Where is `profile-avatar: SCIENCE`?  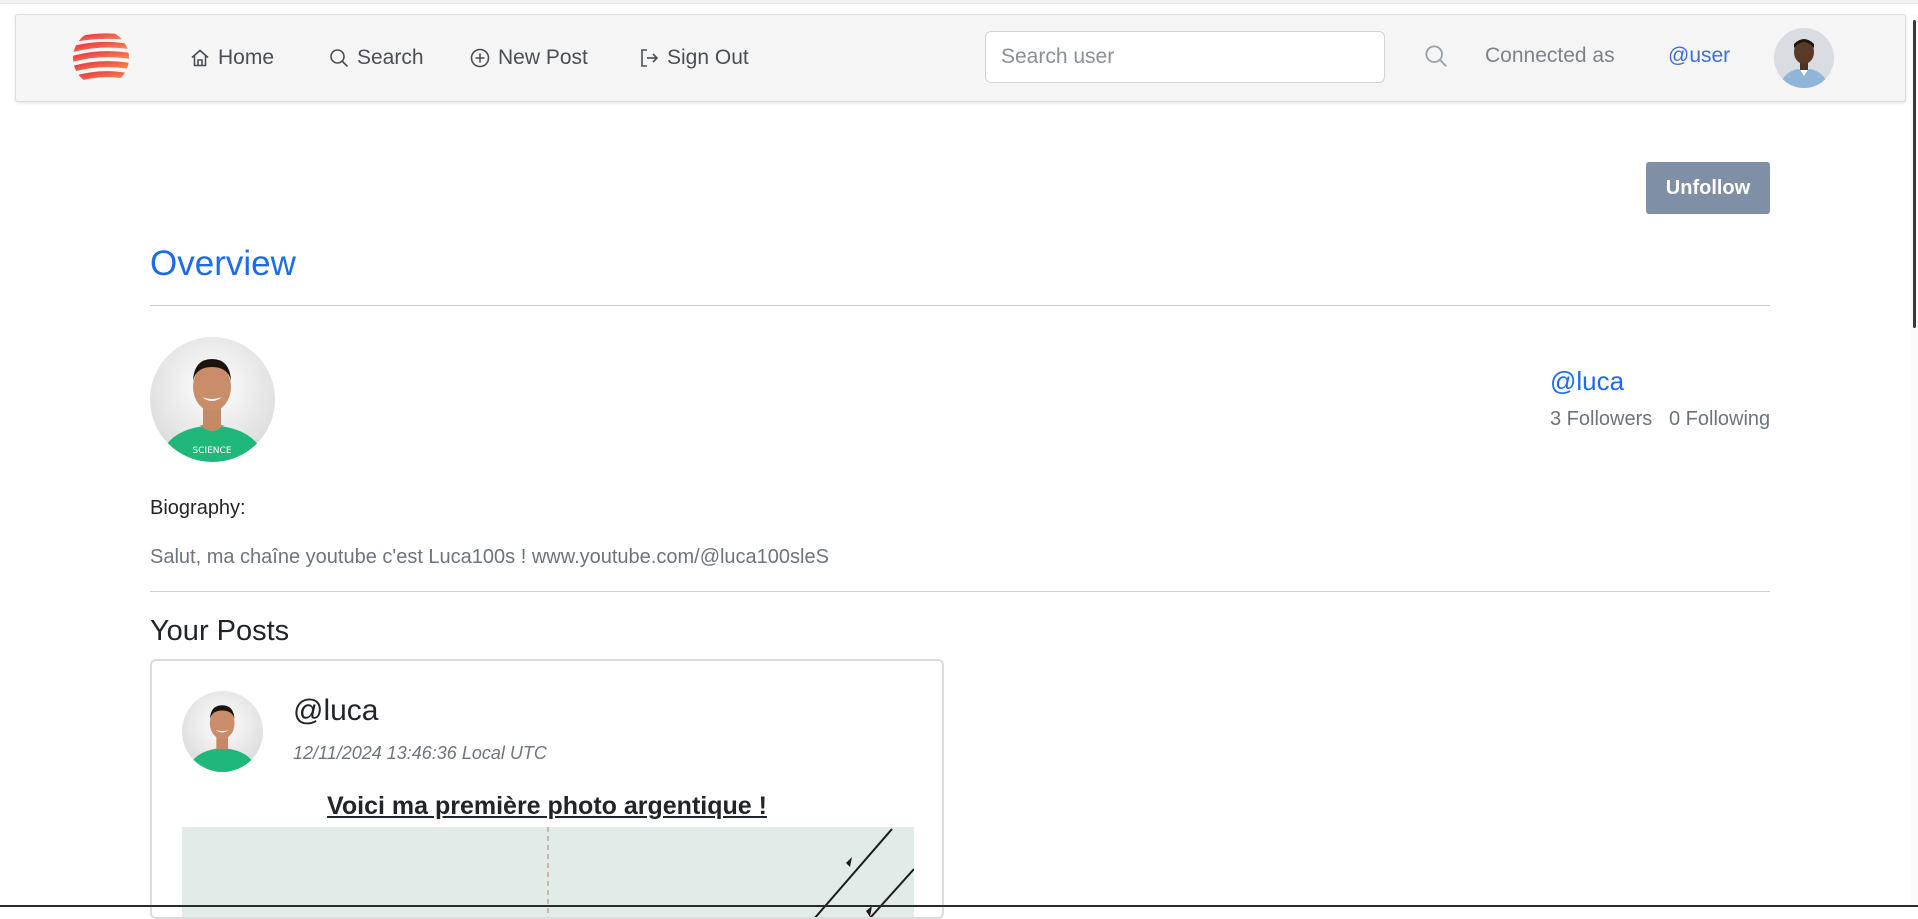 profile-avatar: SCIENCE is located at coordinates (212, 399).